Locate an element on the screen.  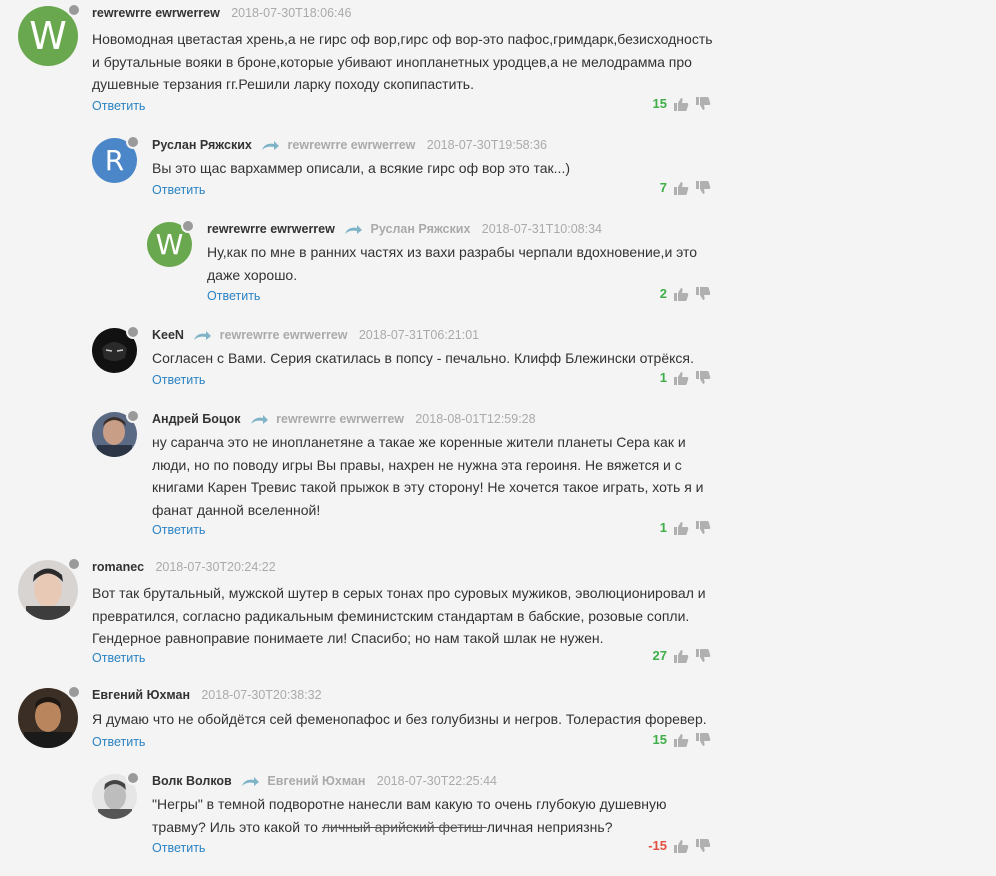
vote-controls: 27 is located at coordinates (678, 655).